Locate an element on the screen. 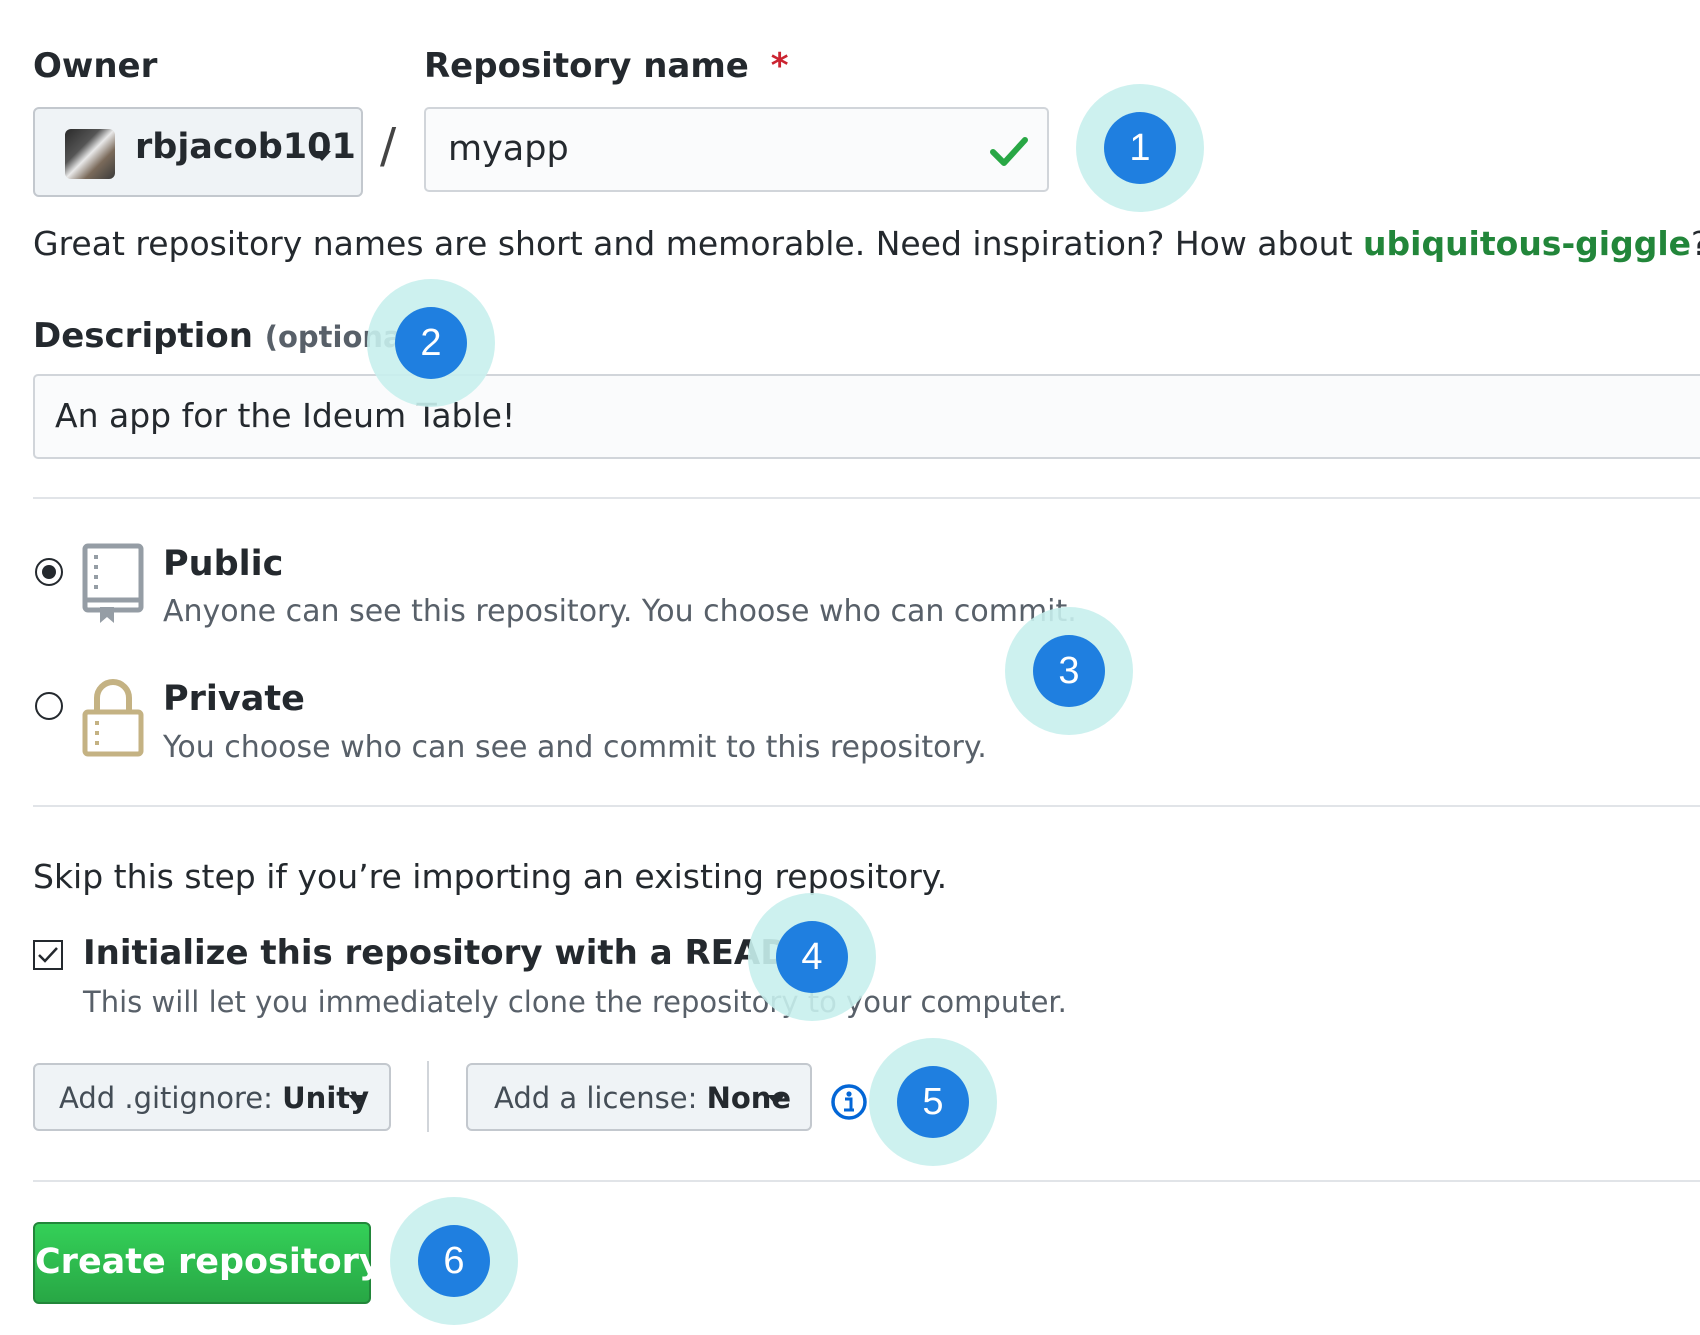 The image size is (1700, 1335). step-badge-3: 3 is located at coordinates (1069, 671).